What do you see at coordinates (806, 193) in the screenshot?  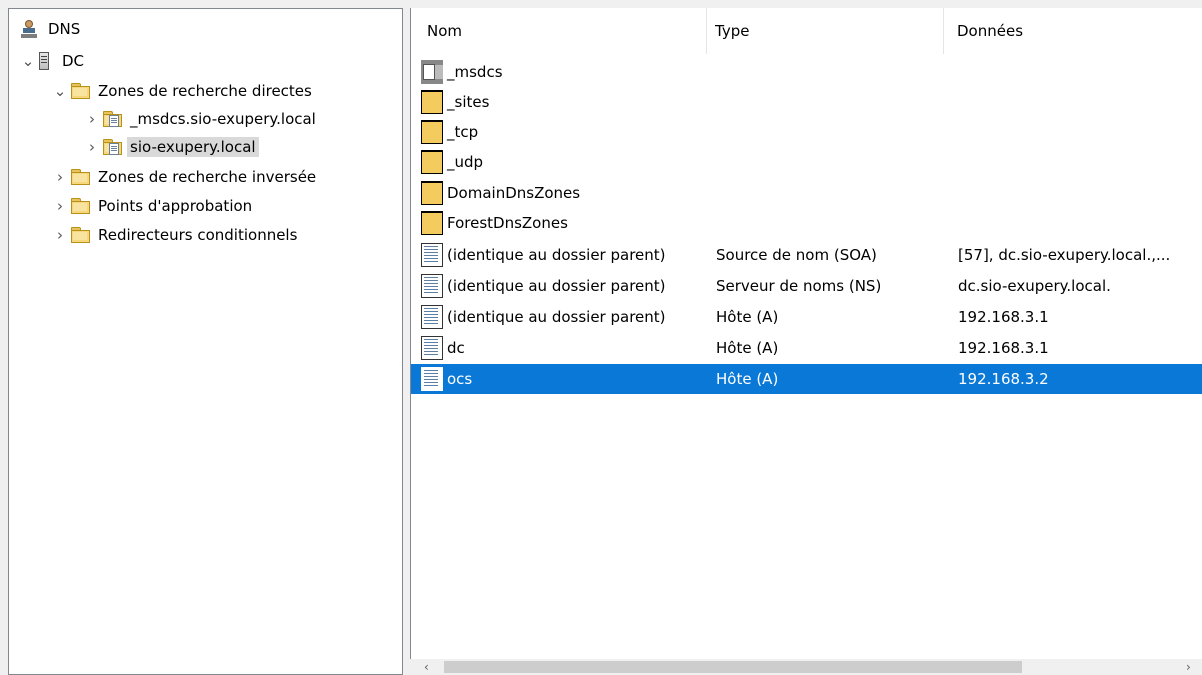 I see `list-row-domaindnszones: DomainDnsZones` at bounding box center [806, 193].